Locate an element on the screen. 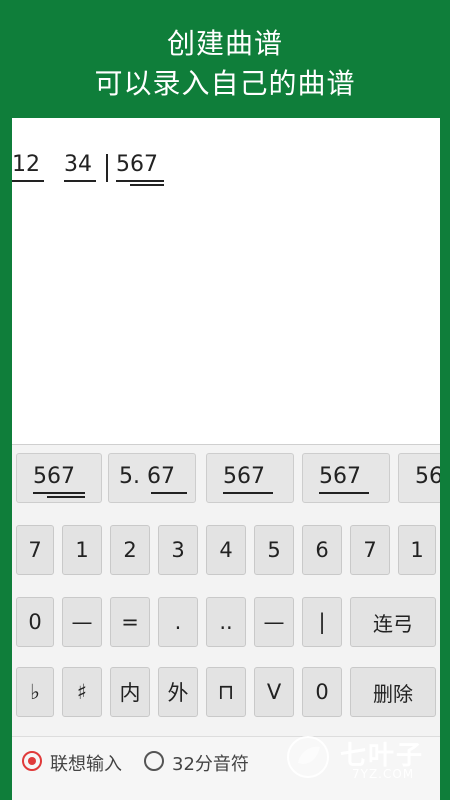 The height and width of the screenshot is (800, 450). key-high-1: 1 is located at coordinates (417, 550).